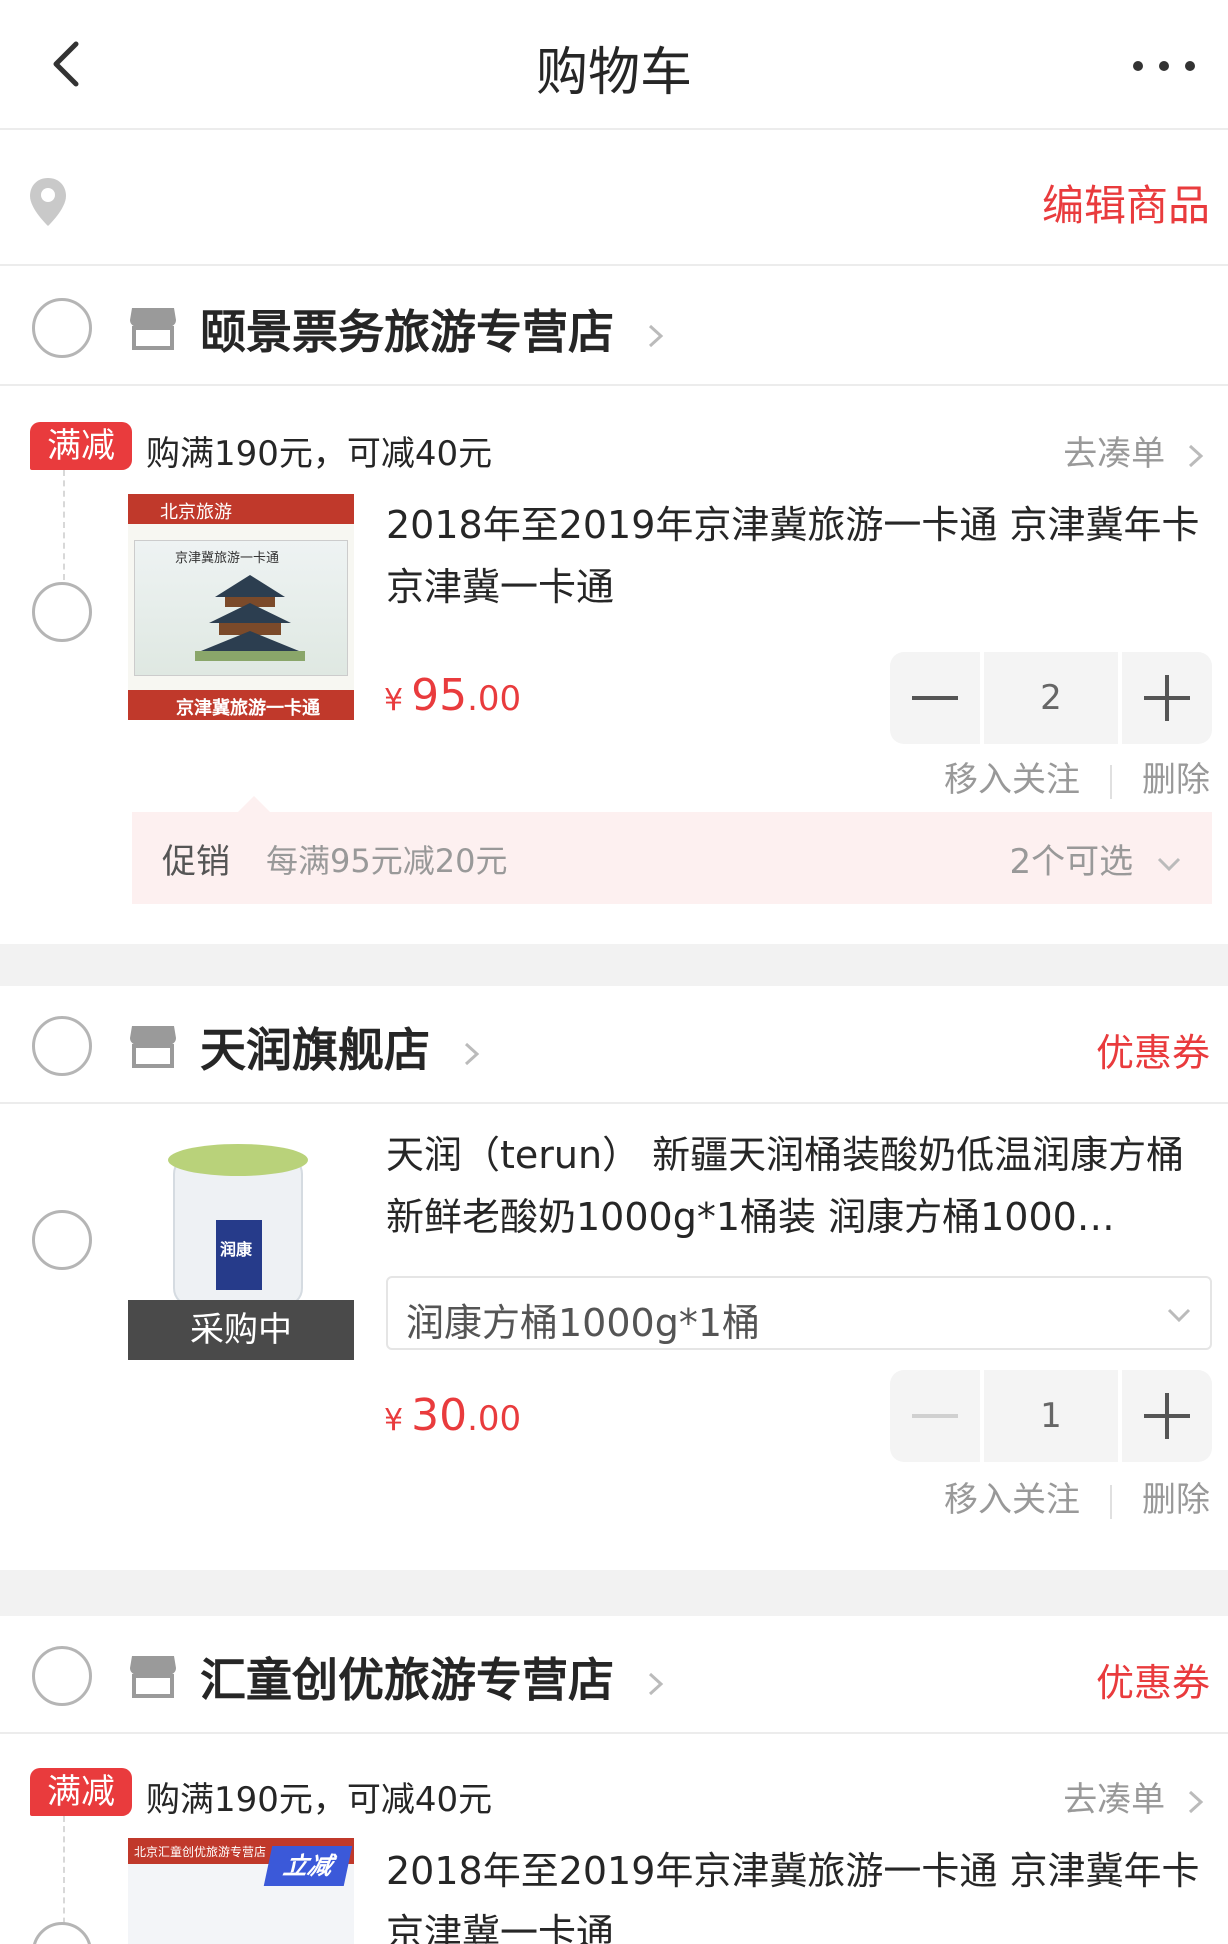 This screenshot has height=1944, width=1228. Describe the element at coordinates (614, 199) in the screenshot. I see `address-row: 编辑商品` at that location.